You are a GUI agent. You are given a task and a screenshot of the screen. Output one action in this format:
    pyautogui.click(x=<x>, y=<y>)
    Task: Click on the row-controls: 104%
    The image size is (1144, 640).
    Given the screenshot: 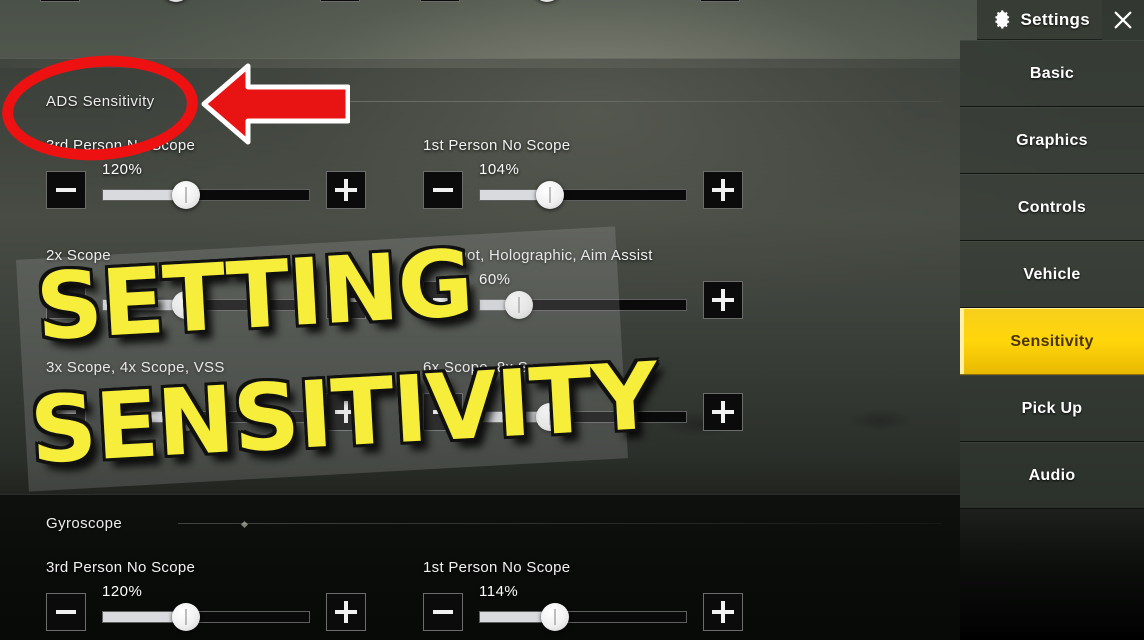 What is the action you would take?
    pyautogui.click(x=583, y=188)
    